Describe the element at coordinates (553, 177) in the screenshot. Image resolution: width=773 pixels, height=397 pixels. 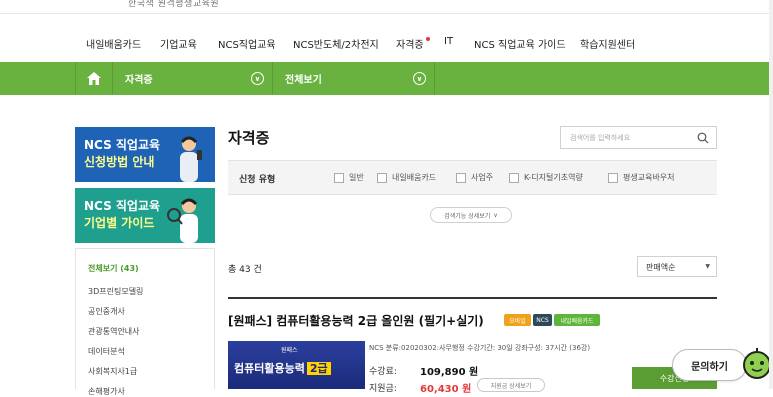
I see `filter-option-label: K-디지털기초역량` at that location.